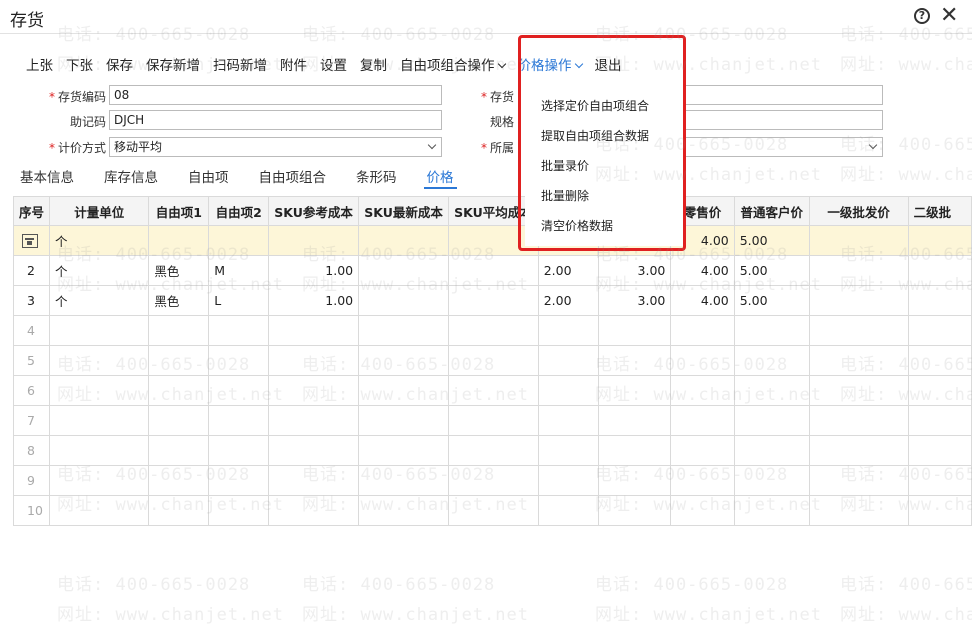  Describe the element at coordinates (376, 176) in the screenshot. I see `tab-barcode: 条形码` at that location.